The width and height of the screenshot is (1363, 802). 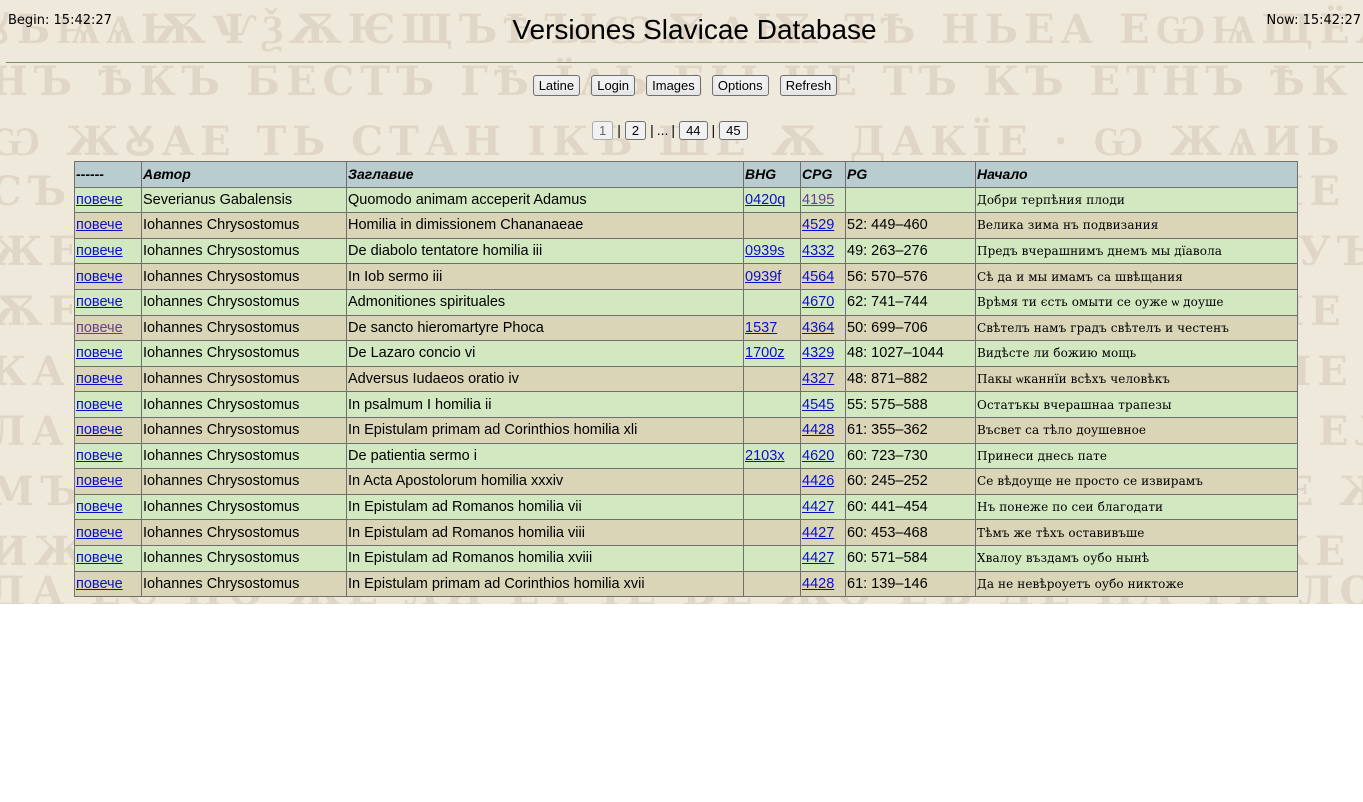 I want to click on title-cell: Adversus Iudaeos oratio iv, so click(x=545, y=379).